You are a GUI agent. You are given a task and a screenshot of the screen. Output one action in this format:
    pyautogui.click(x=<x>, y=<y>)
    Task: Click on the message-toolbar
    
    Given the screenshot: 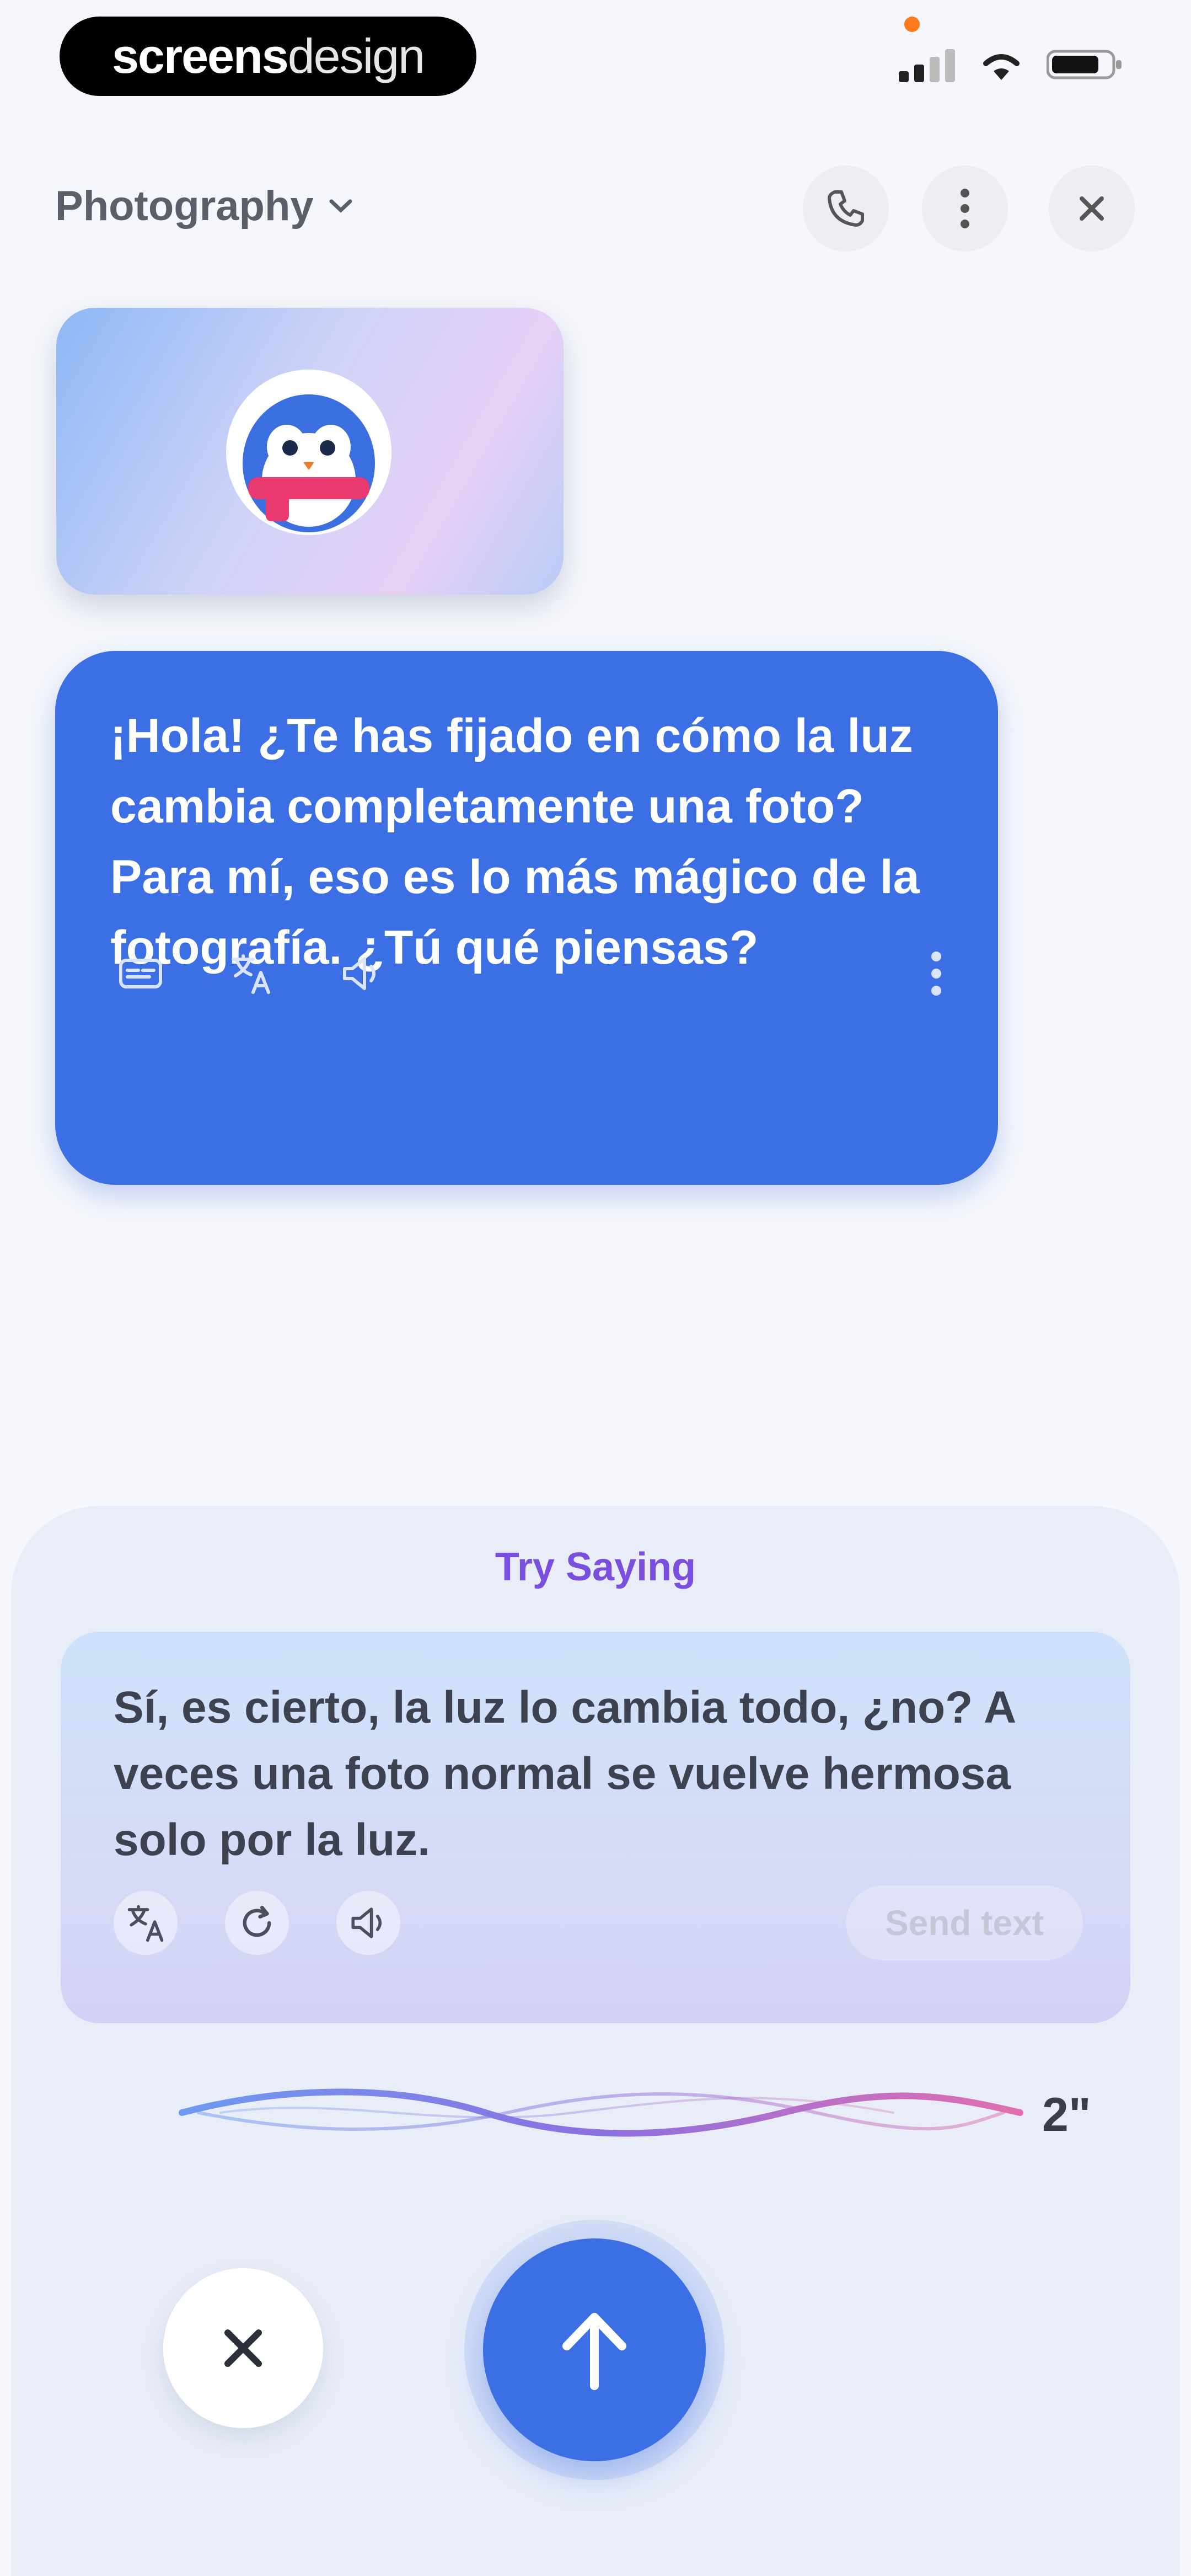 What is the action you would take?
    pyautogui.click(x=250, y=973)
    